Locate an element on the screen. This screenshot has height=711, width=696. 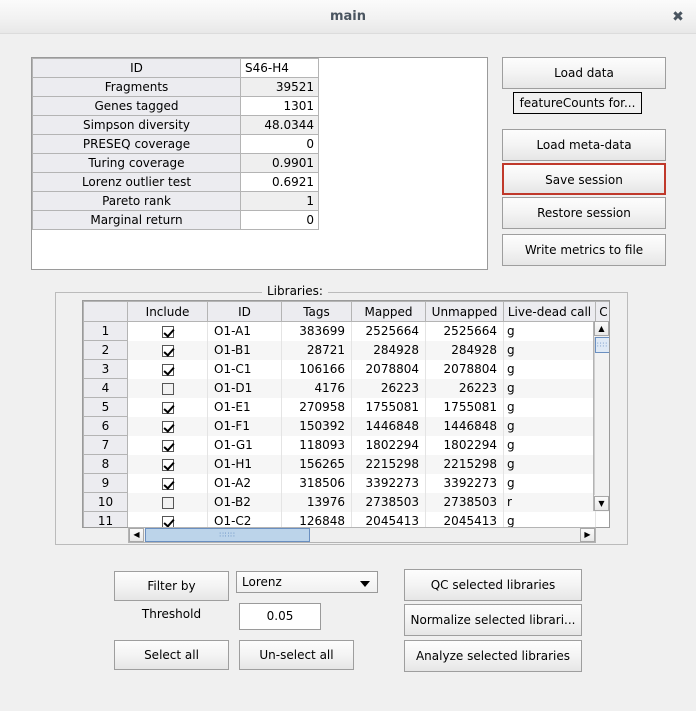
tags-cell: 106166 is located at coordinates (316, 369).